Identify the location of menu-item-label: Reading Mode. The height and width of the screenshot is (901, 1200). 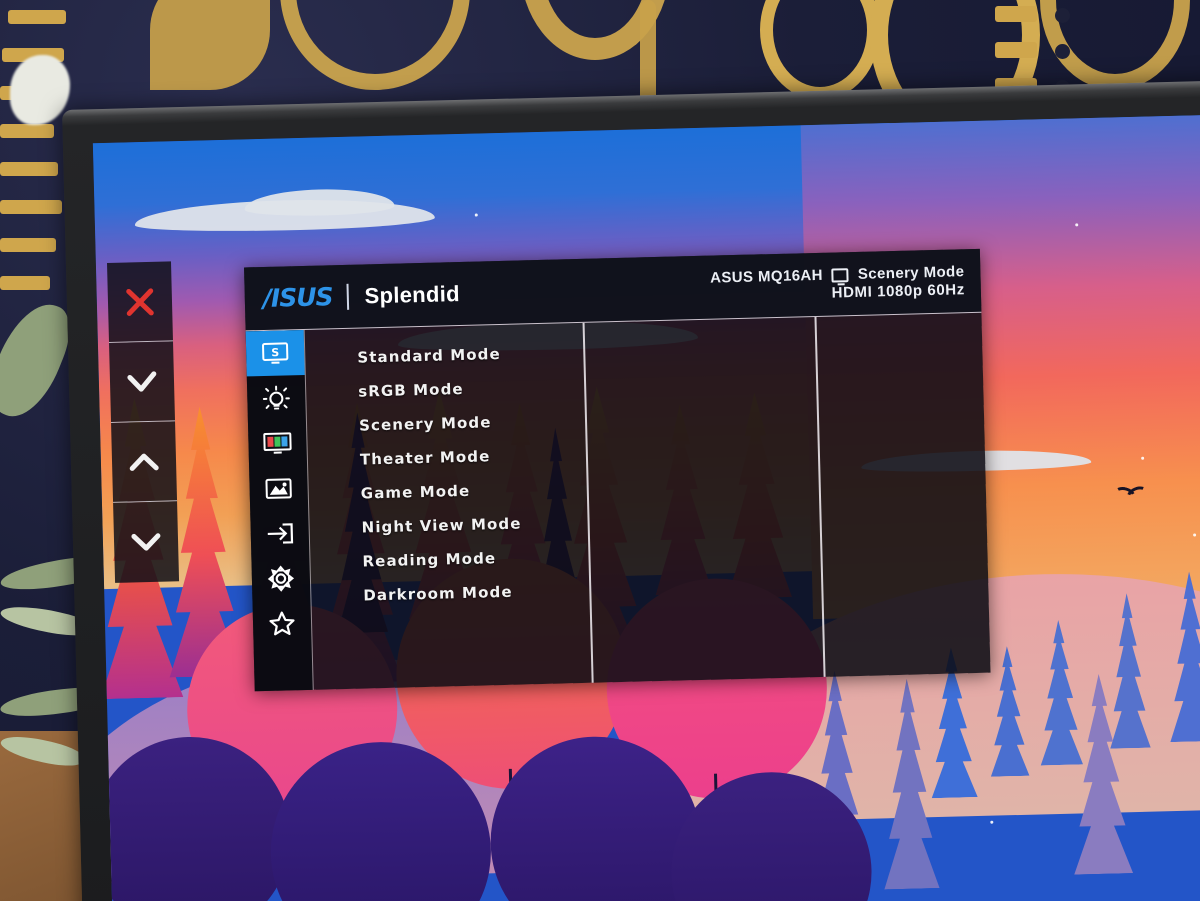
(429, 560).